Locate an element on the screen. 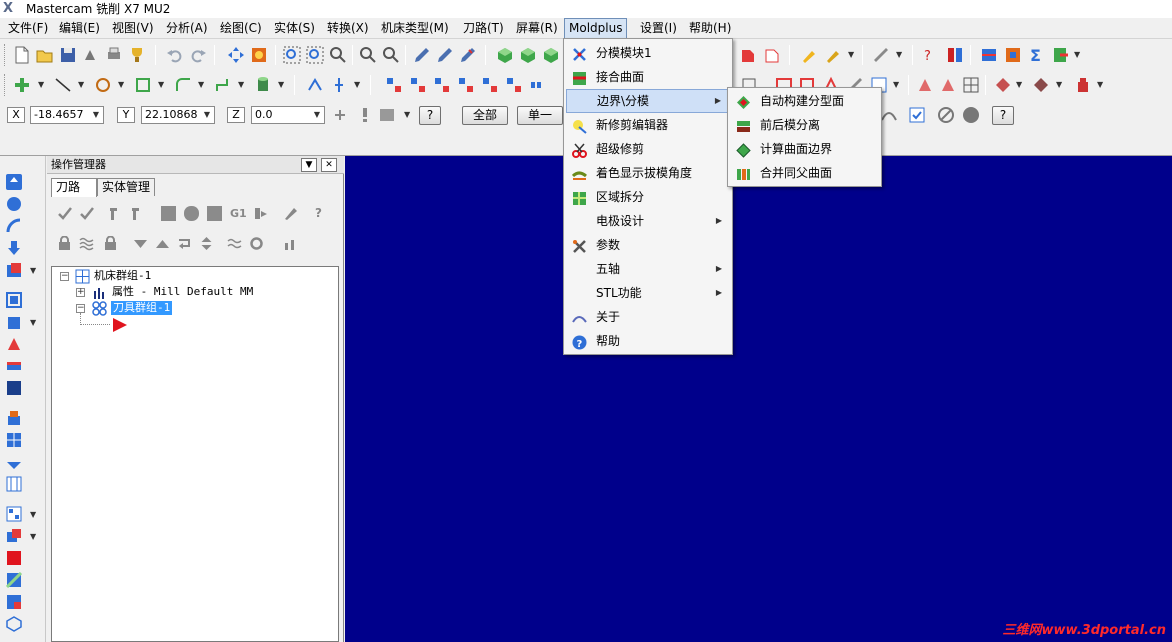 The image size is (1172, 642). menu-item-stl-functions: STL功能 ▶ is located at coordinates (648, 293).